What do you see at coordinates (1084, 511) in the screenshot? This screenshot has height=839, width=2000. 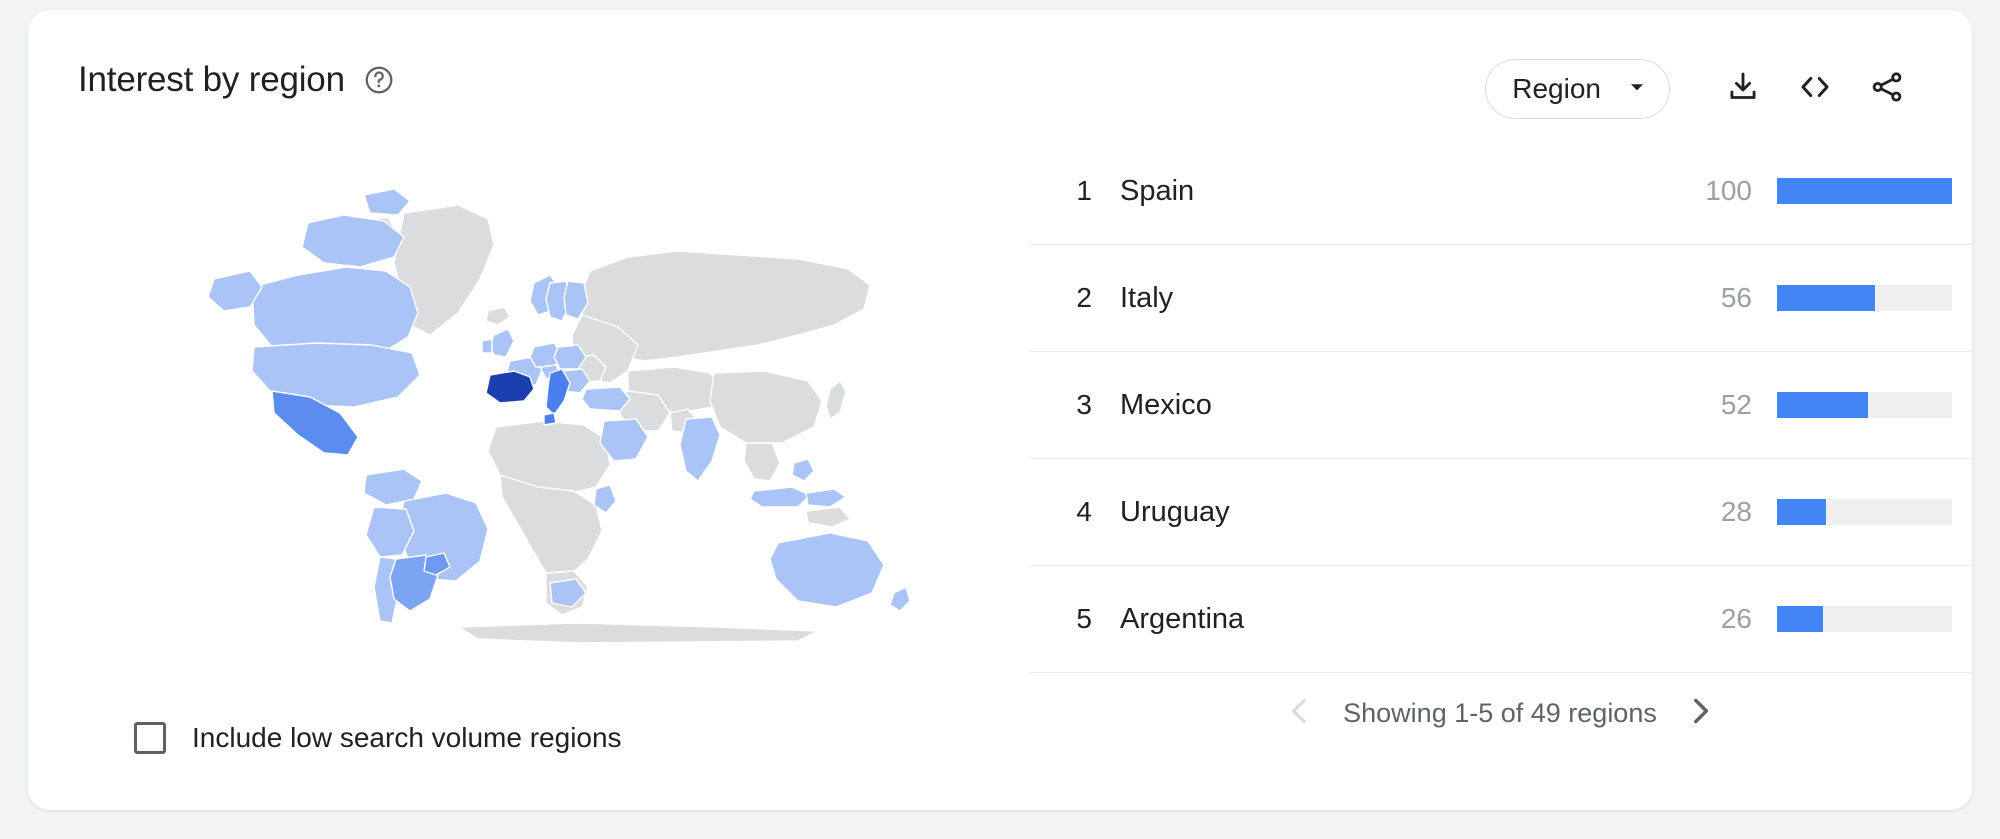 I see `row-rank: 4` at bounding box center [1084, 511].